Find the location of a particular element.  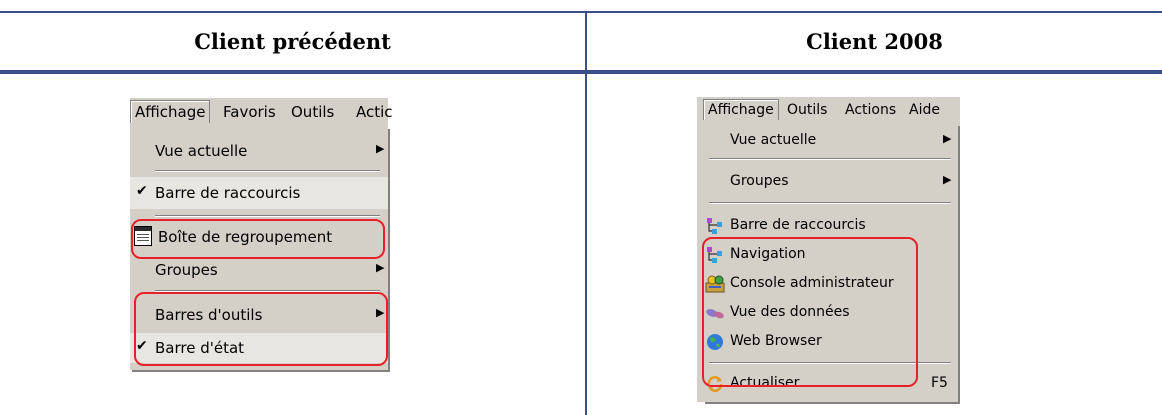

shortcut-tree-icon is located at coordinates (715, 226).